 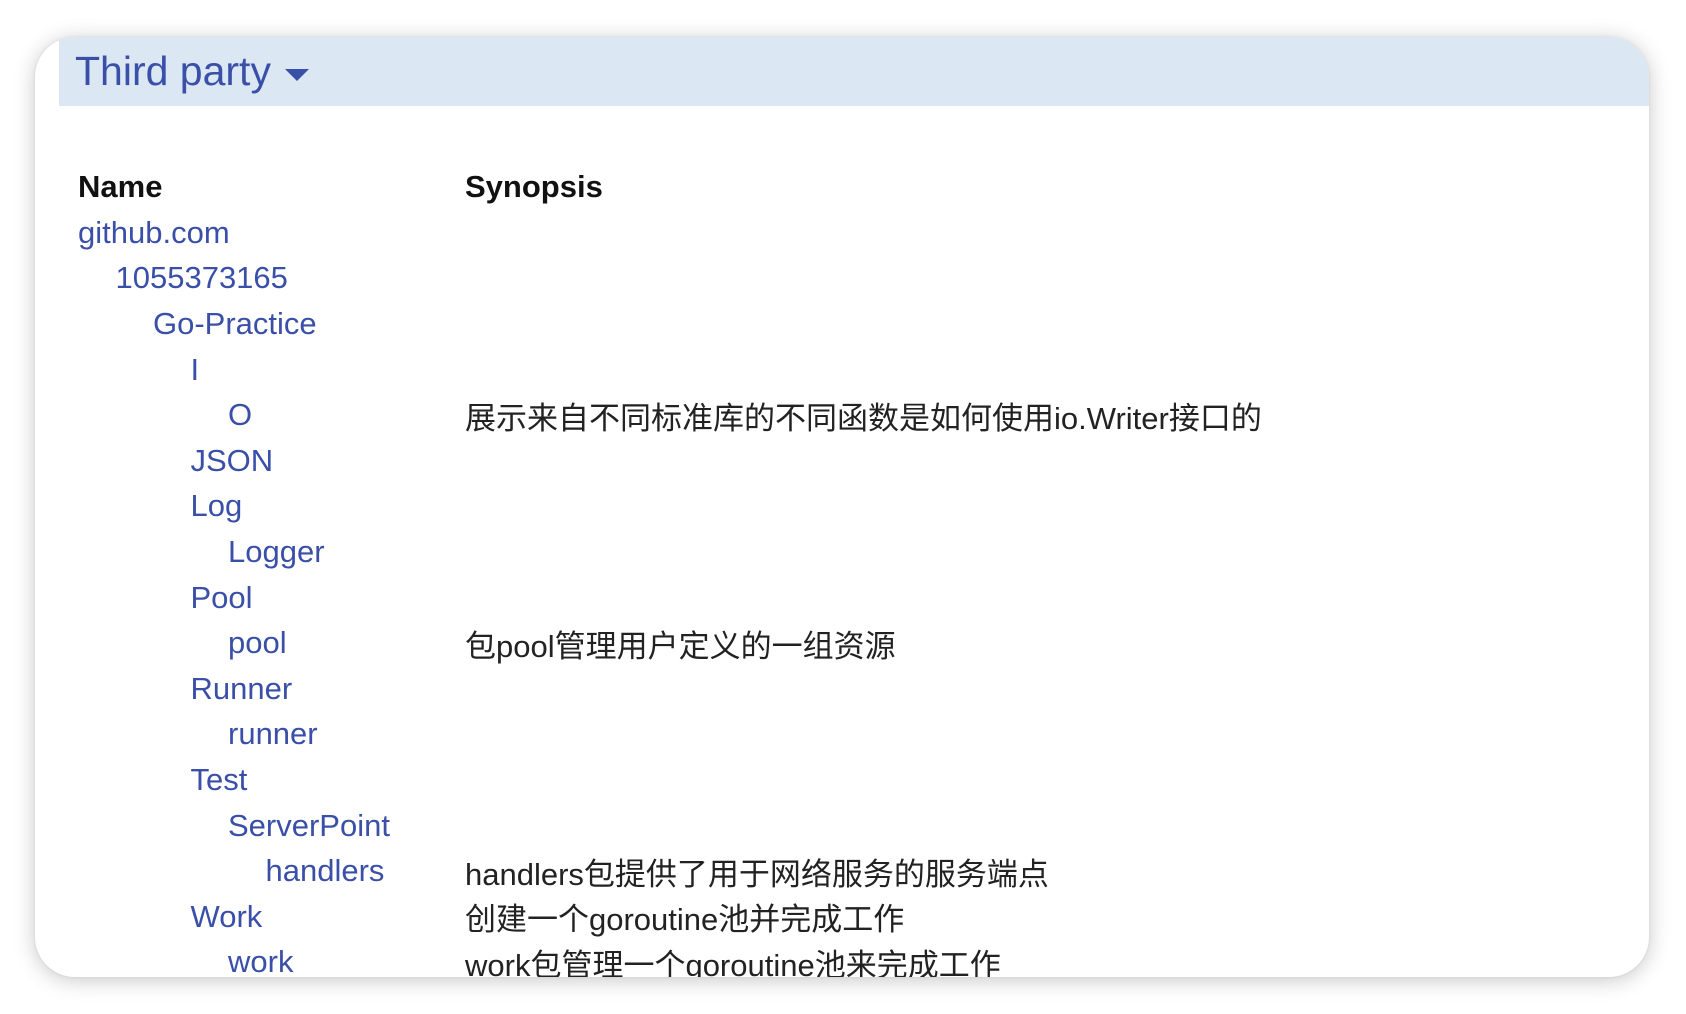 I want to click on table-header-row: Name Synopsis, so click(x=670, y=187).